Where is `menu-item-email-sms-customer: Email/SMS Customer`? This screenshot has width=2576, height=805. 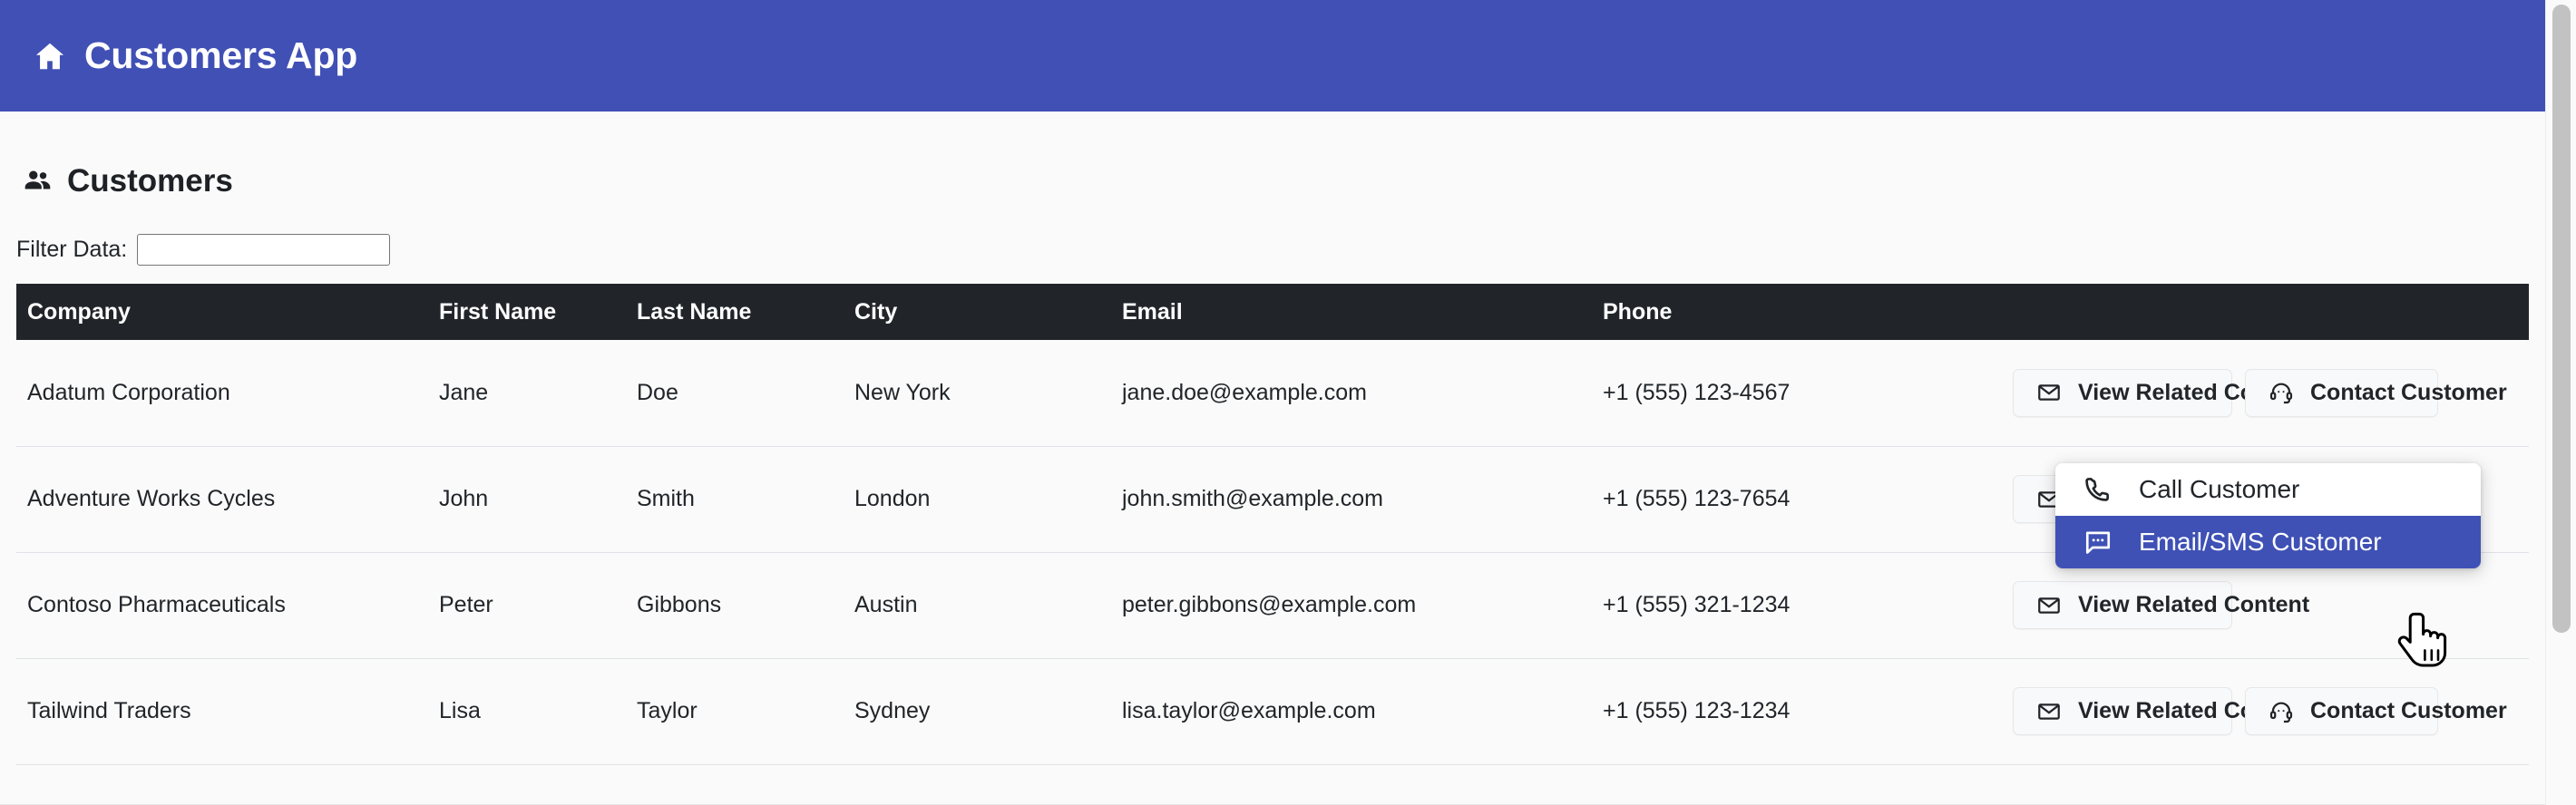 menu-item-email-sms-customer: Email/SMS Customer is located at coordinates (2268, 542).